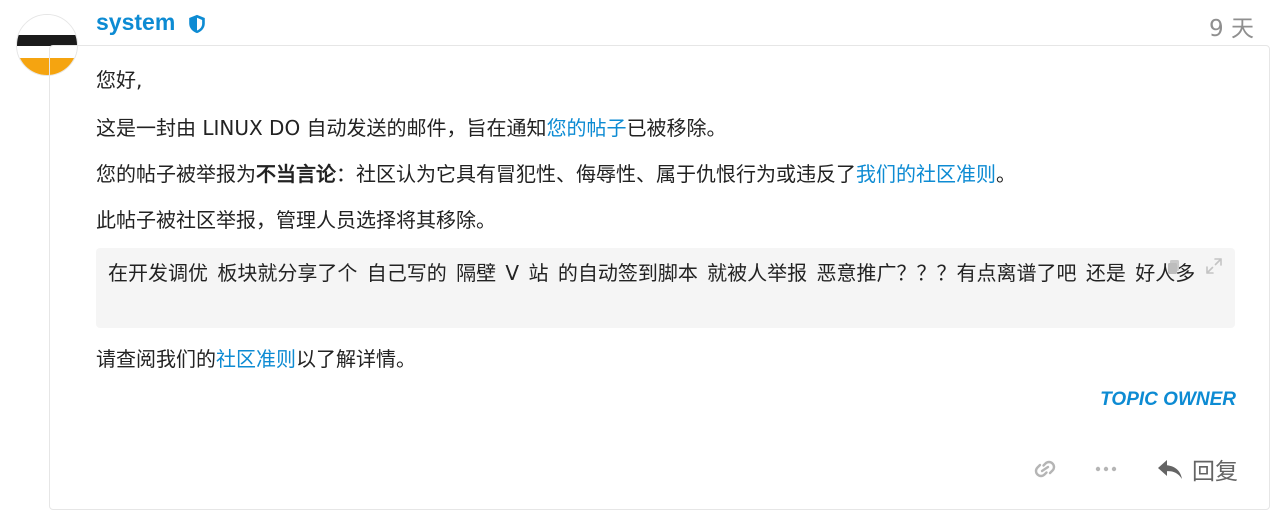 The width and height of the screenshot is (1280, 524). Describe the element at coordinates (321, 128) in the screenshot. I see `notice-text: 这是一封由 LINUX DO 自动发送的邮件，旨在通知` at that location.